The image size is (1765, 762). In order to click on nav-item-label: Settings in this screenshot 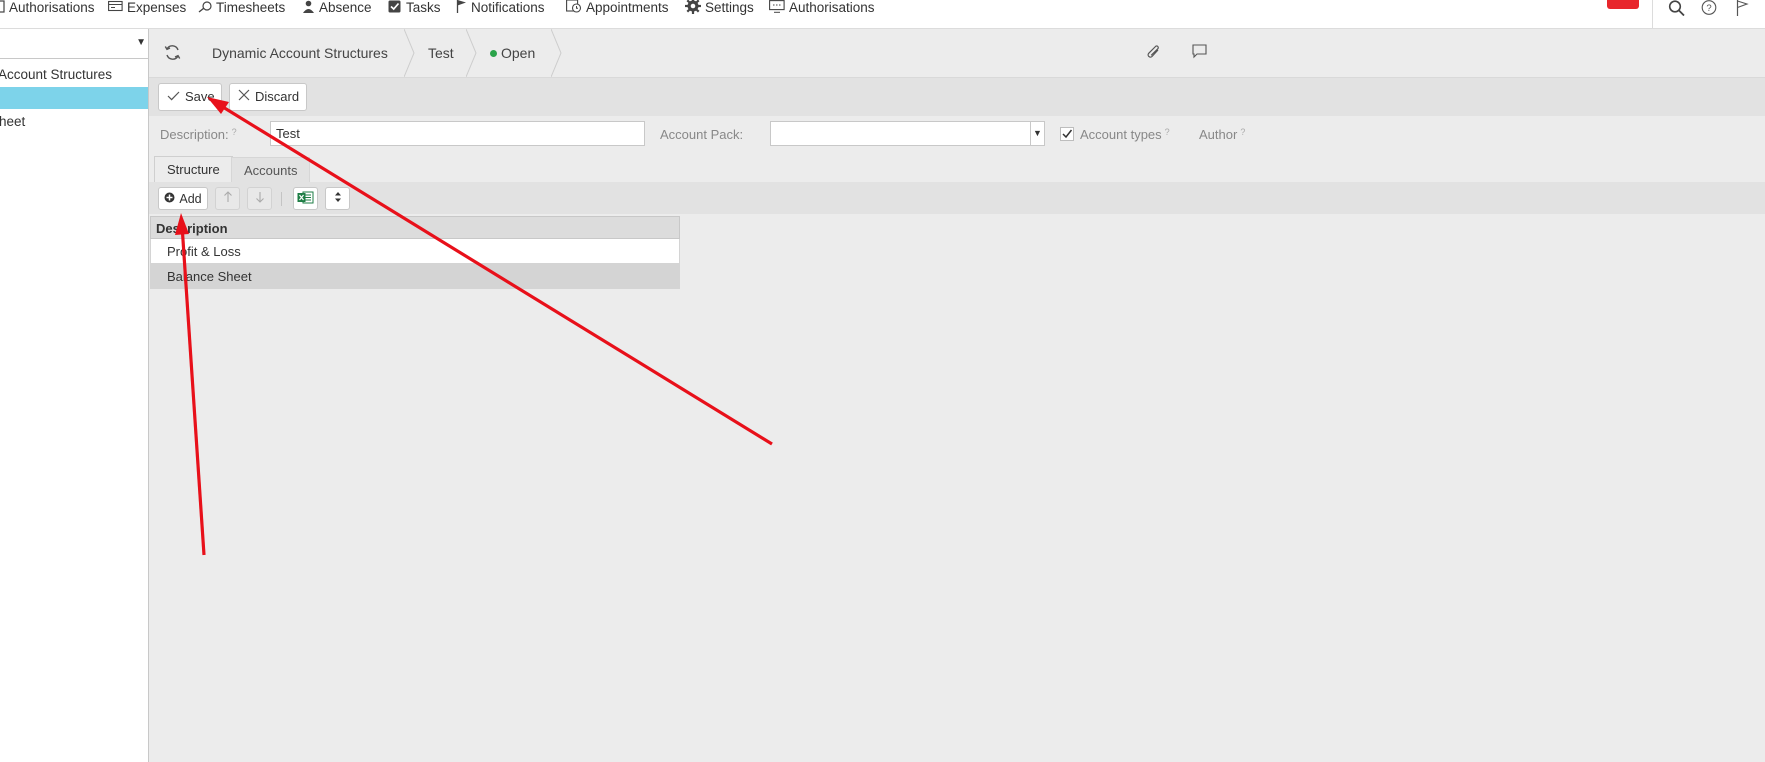, I will do `click(729, 7)`.